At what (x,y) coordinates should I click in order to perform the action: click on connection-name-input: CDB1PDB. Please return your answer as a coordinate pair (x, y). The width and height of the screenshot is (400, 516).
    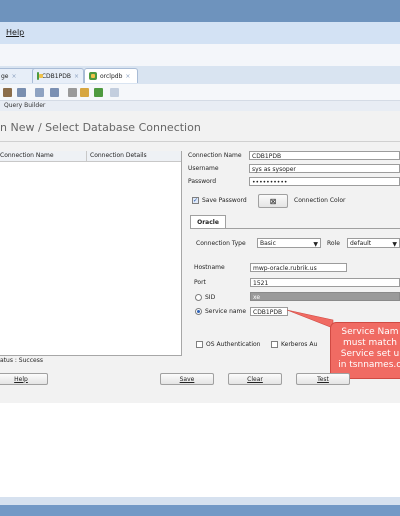
    Looking at the image, I should click on (324, 155).